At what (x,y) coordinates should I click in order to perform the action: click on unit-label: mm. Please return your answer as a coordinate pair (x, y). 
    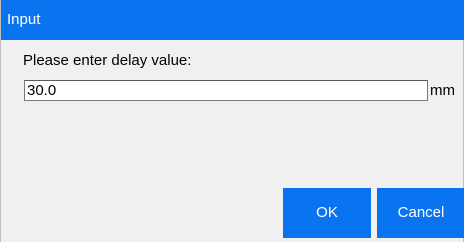
    Looking at the image, I should click on (442, 90).